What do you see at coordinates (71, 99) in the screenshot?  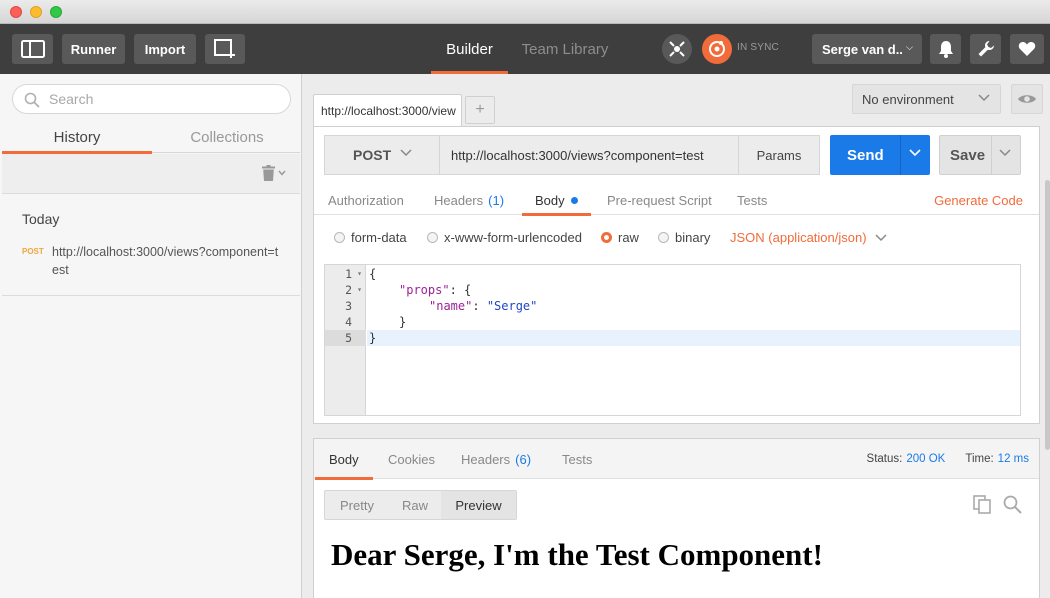 I see `search-placeholder: Search` at bounding box center [71, 99].